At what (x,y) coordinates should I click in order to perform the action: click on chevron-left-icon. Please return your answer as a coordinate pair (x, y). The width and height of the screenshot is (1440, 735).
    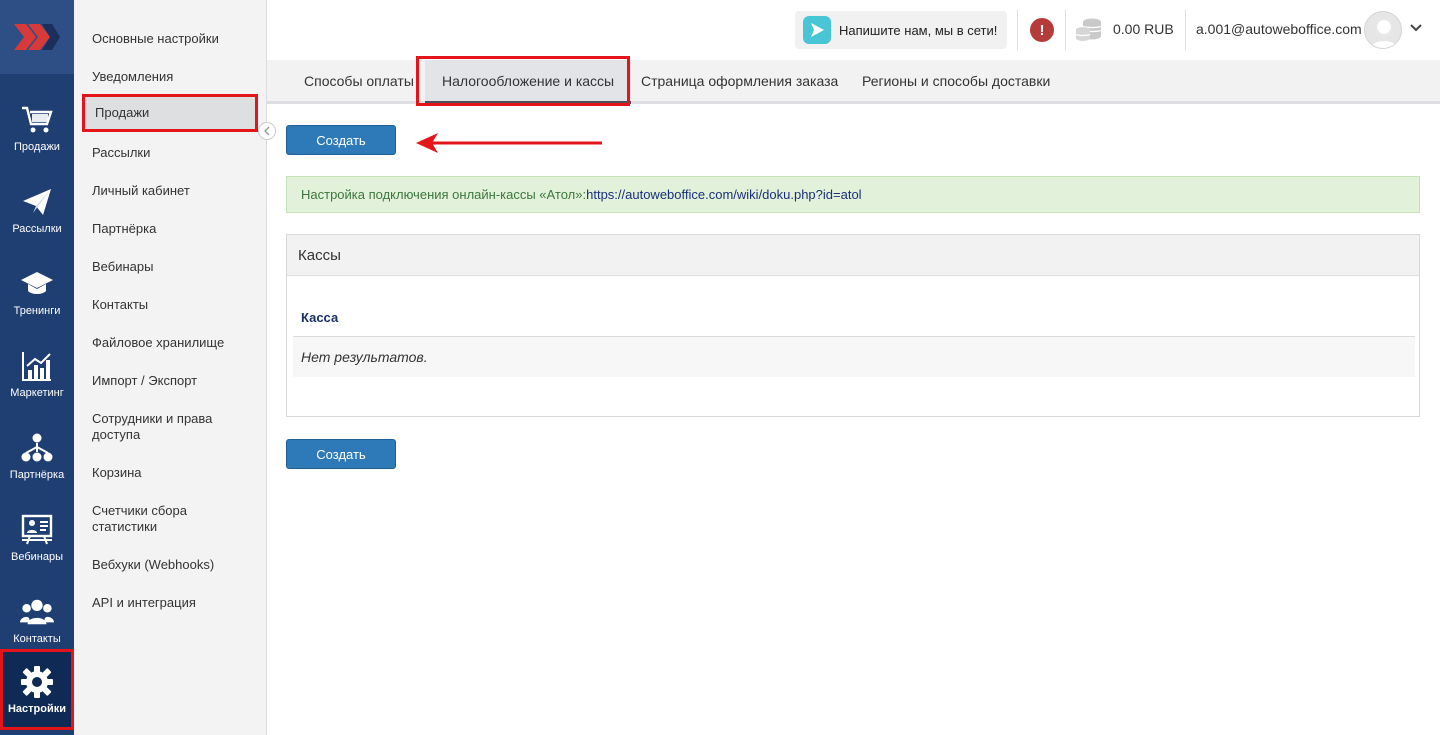
    Looking at the image, I should click on (267, 131).